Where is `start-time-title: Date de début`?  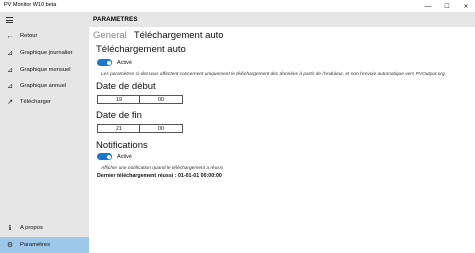 start-time-title: Date de début is located at coordinates (126, 86).